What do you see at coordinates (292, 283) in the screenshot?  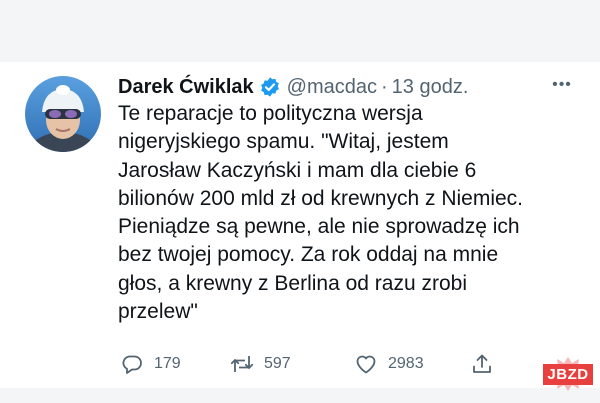 I see `tweet-text-line: głos, a krewny z Berlina od razu zrobi` at bounding box center [292, 283].